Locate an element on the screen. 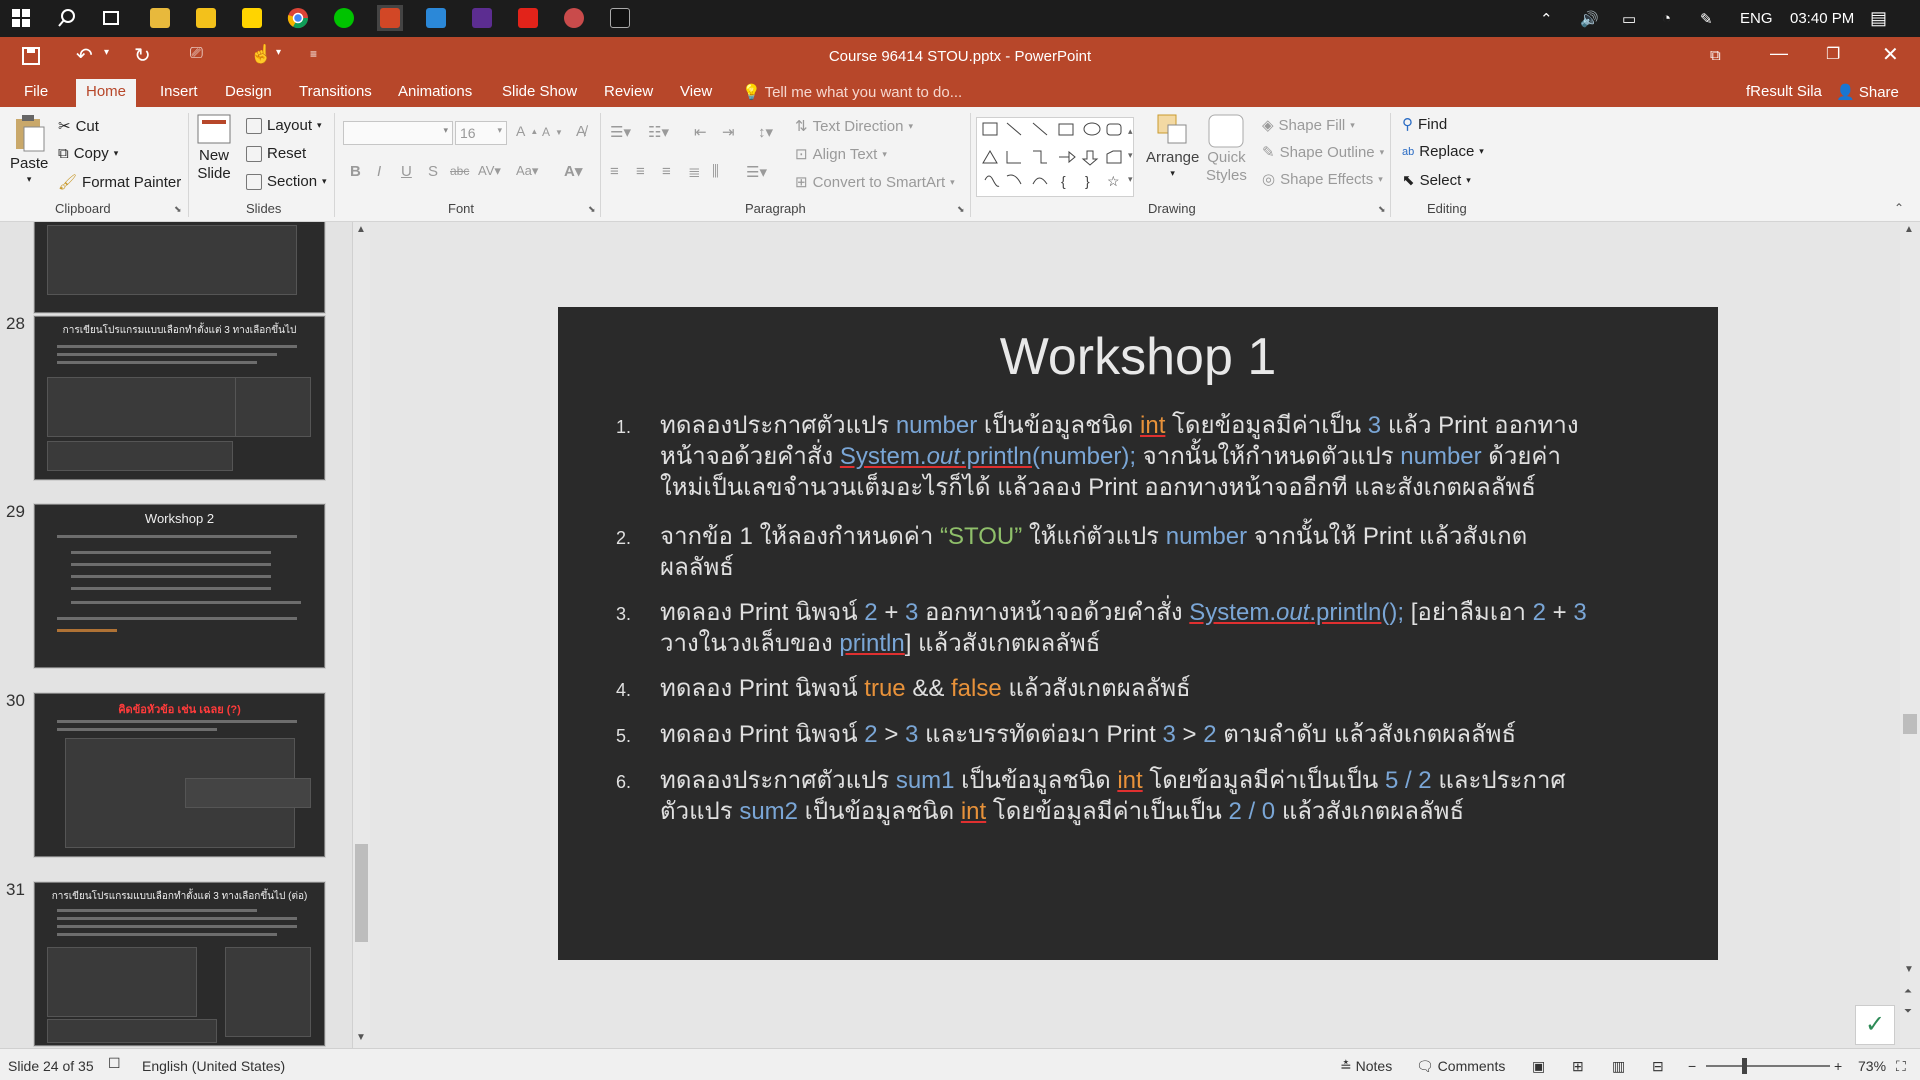  justify-button: ≣ is located at coordinates (694, 172).